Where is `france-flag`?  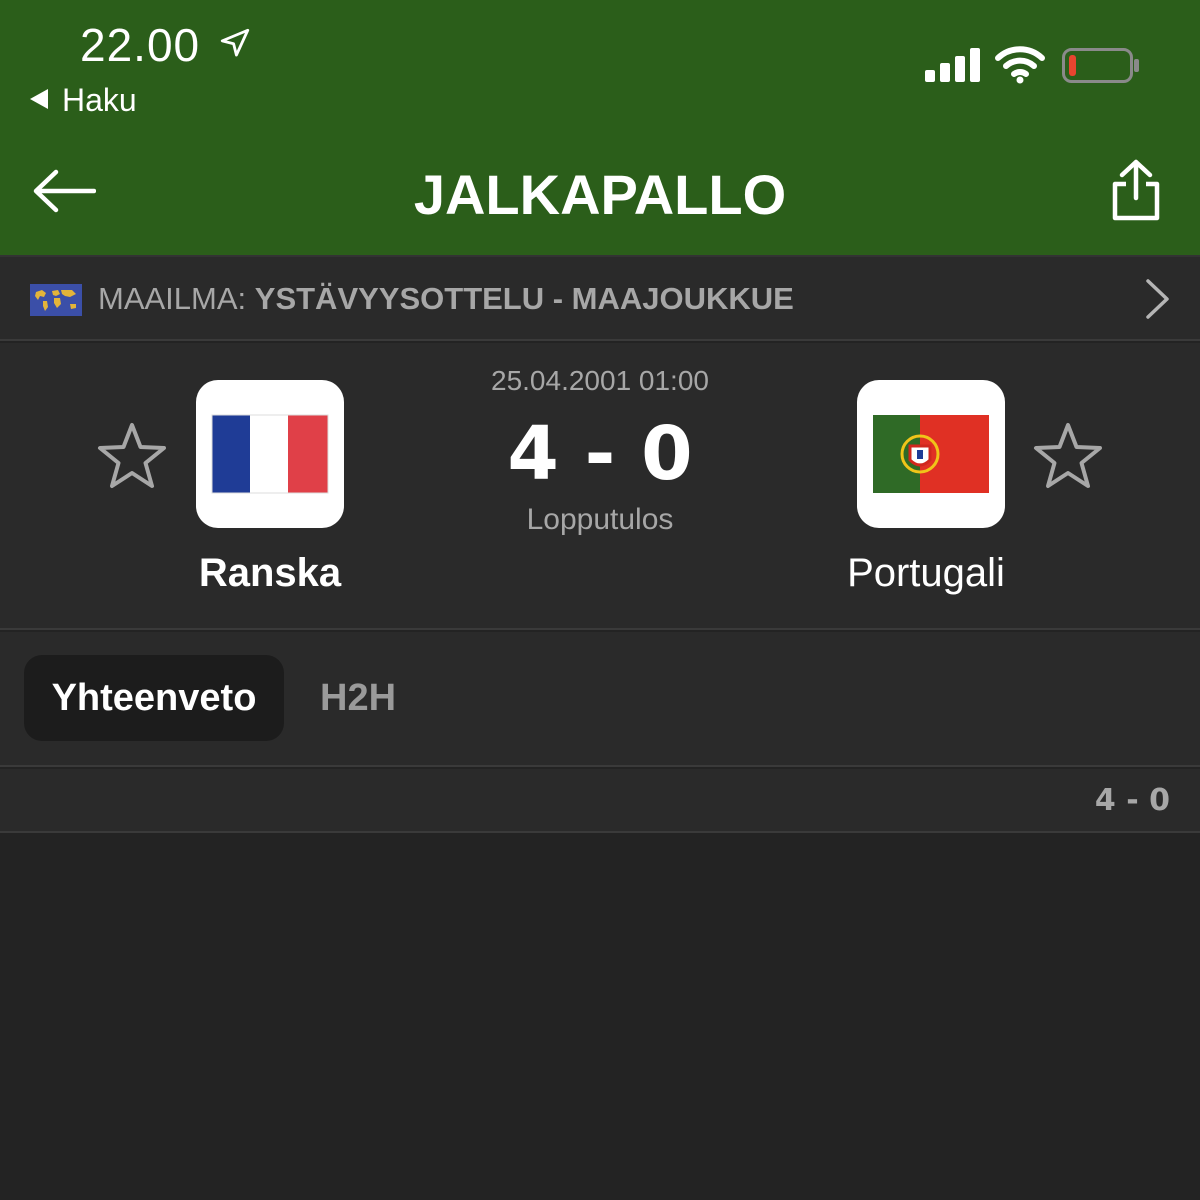 france-flag is located at coordinates (270, 454).